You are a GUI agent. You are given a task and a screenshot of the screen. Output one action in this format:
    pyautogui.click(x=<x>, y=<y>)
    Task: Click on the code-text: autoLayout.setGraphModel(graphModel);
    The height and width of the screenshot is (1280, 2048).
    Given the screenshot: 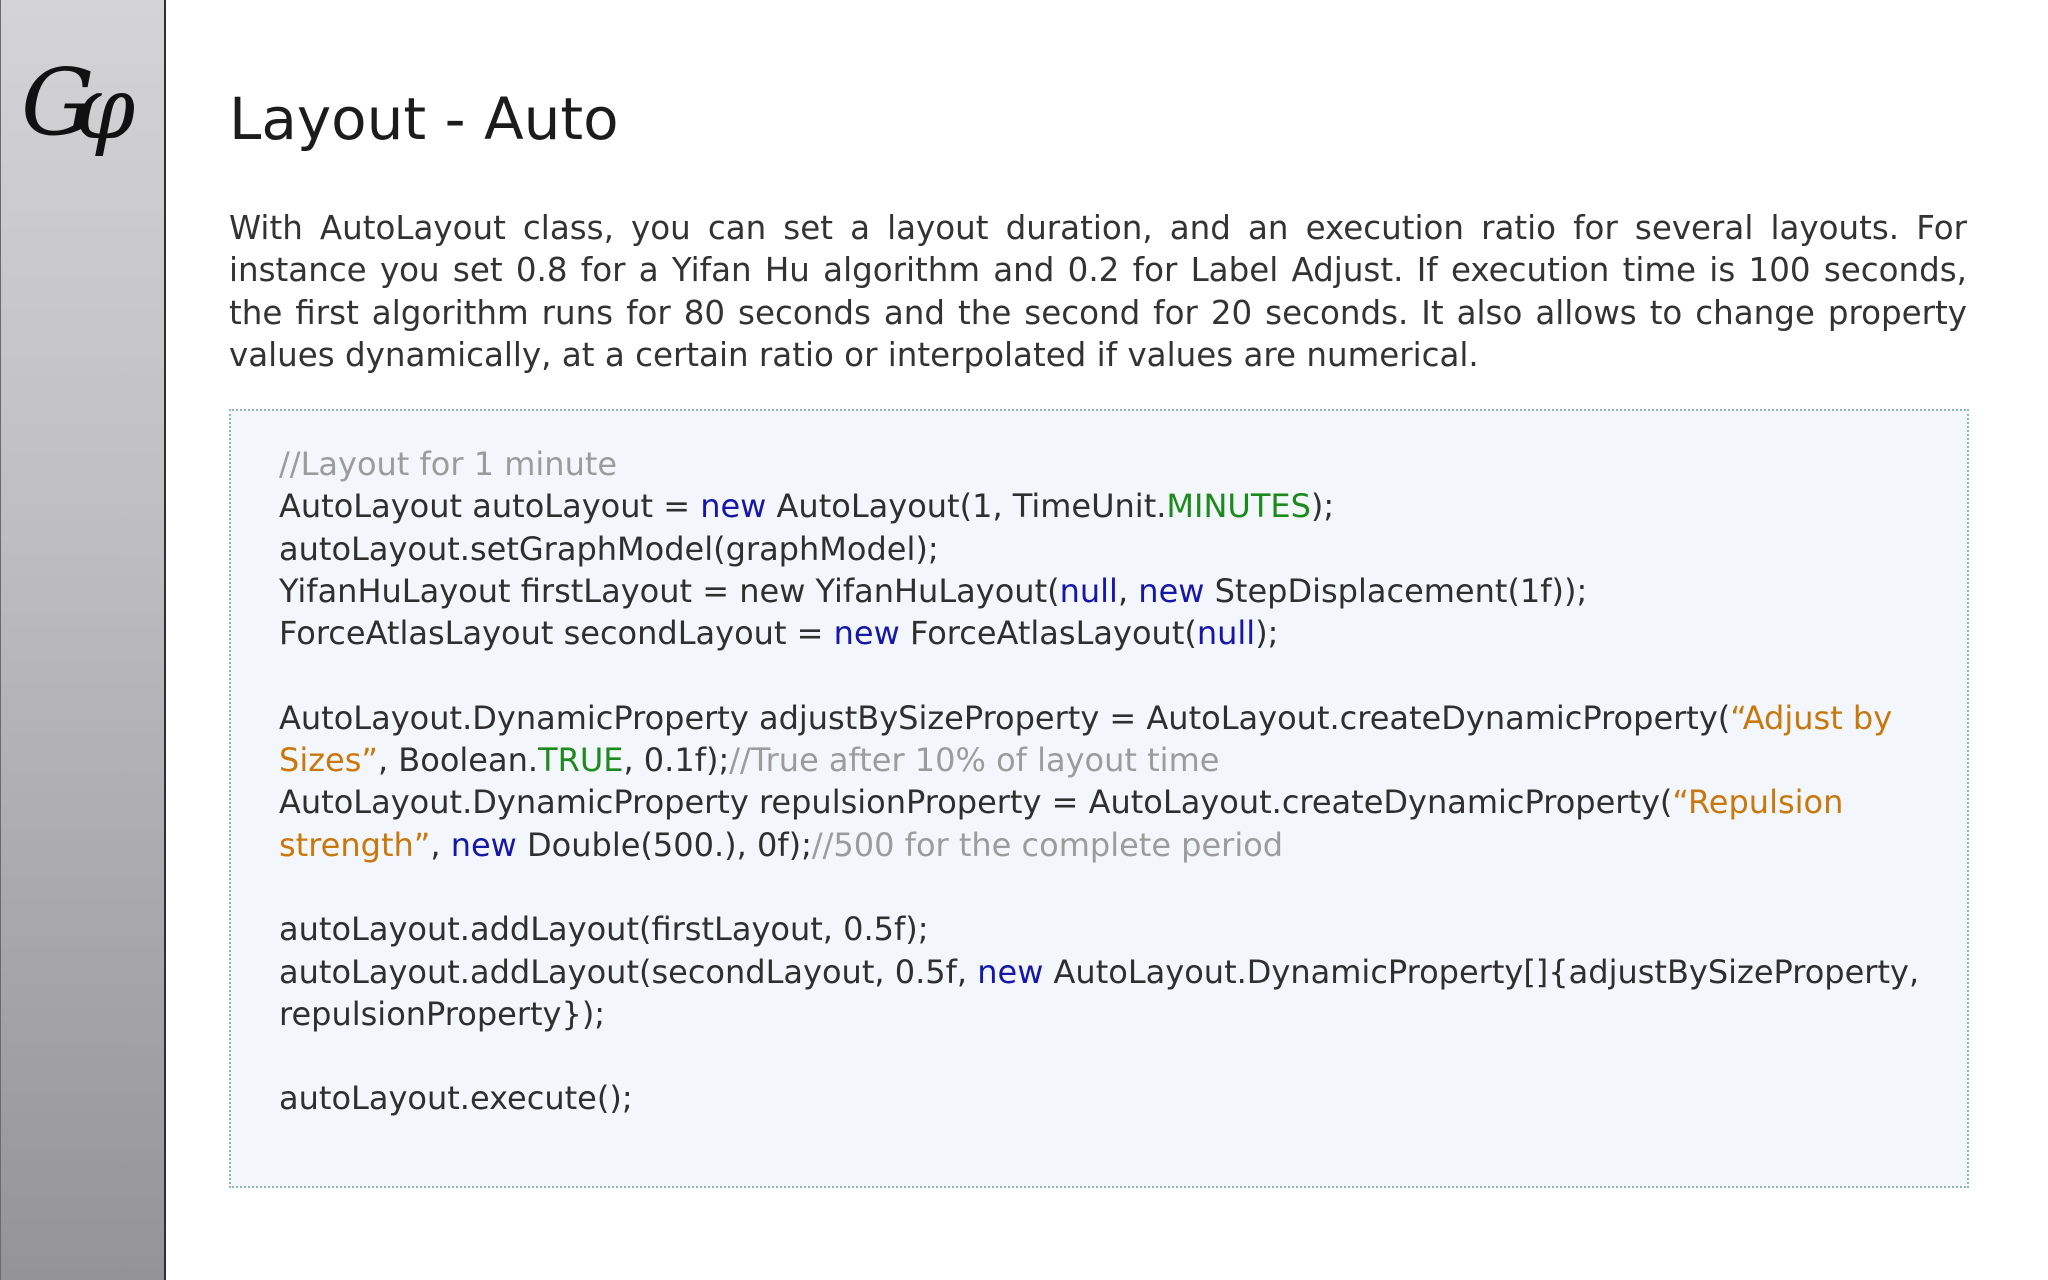 What is the action you would take?
    pyautogui.click(x=609, y=548)
    